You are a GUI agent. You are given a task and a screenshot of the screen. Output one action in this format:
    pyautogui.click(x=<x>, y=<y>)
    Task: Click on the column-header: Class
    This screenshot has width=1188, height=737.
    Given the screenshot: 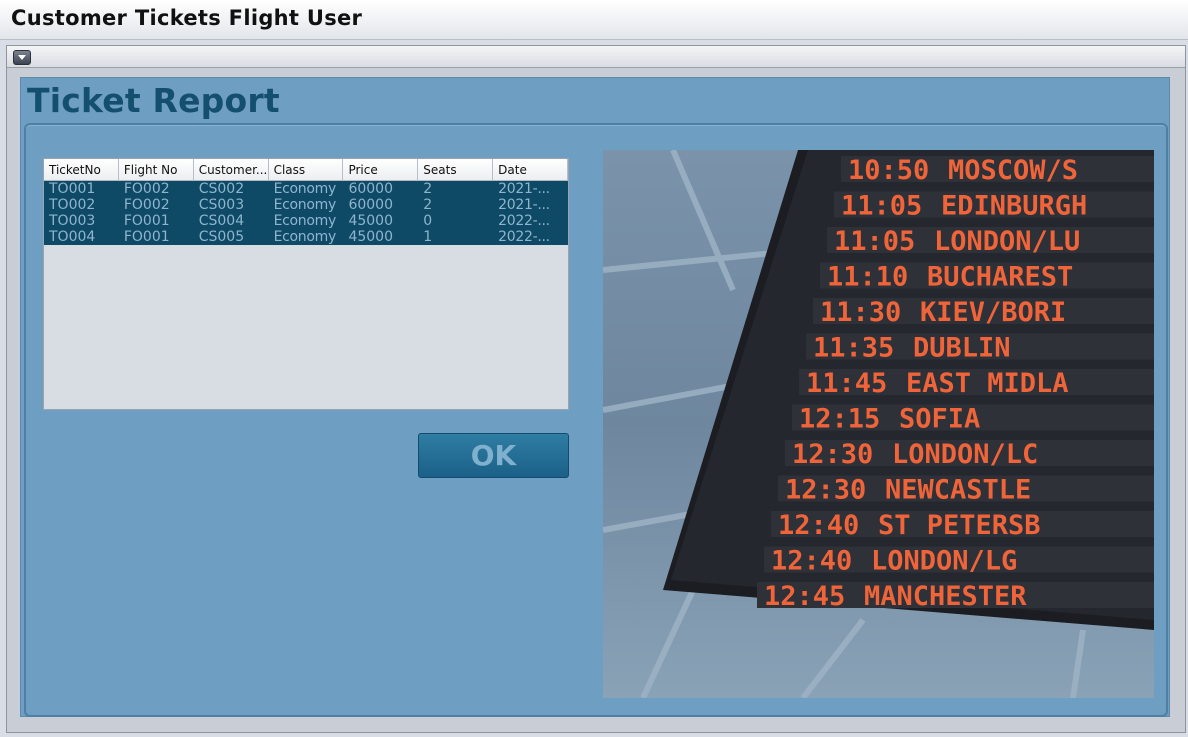 What is the action you would take?
    pyautogui.click(x=306, y=170)
    